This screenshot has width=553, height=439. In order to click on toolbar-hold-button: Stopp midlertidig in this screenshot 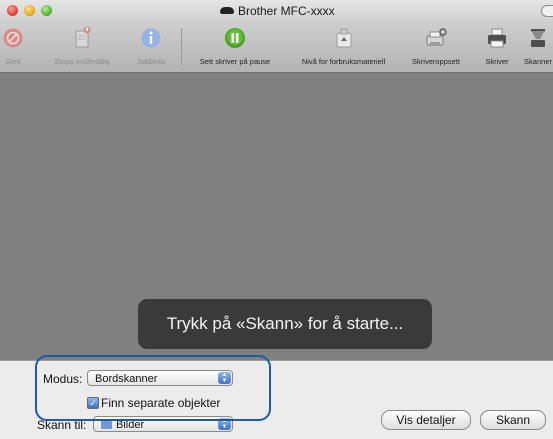, I will do `click(82, 47)`.